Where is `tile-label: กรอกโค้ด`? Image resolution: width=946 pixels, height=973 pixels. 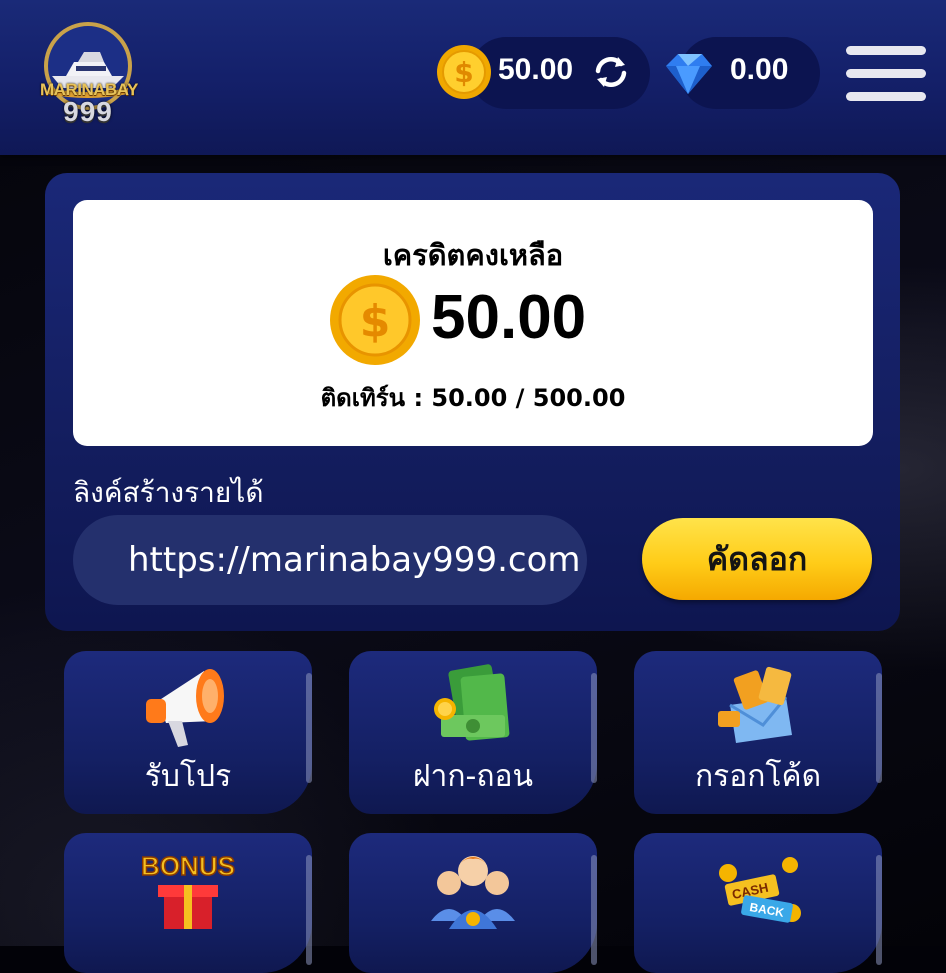 tile-label: กรอกโค้ด is located at coordinates (758, 776).